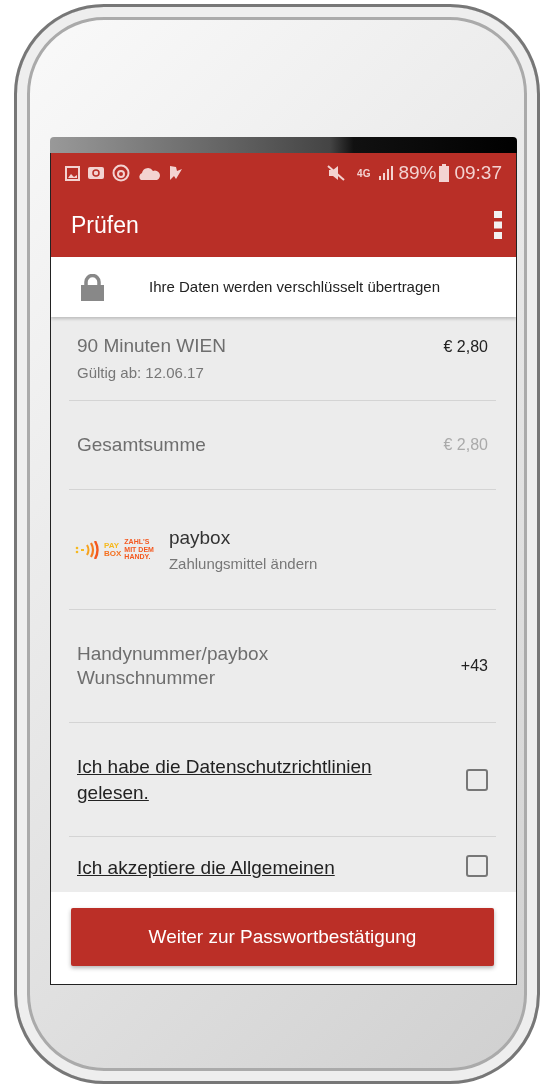  I want to click on battery-icon, so click(444, 173).